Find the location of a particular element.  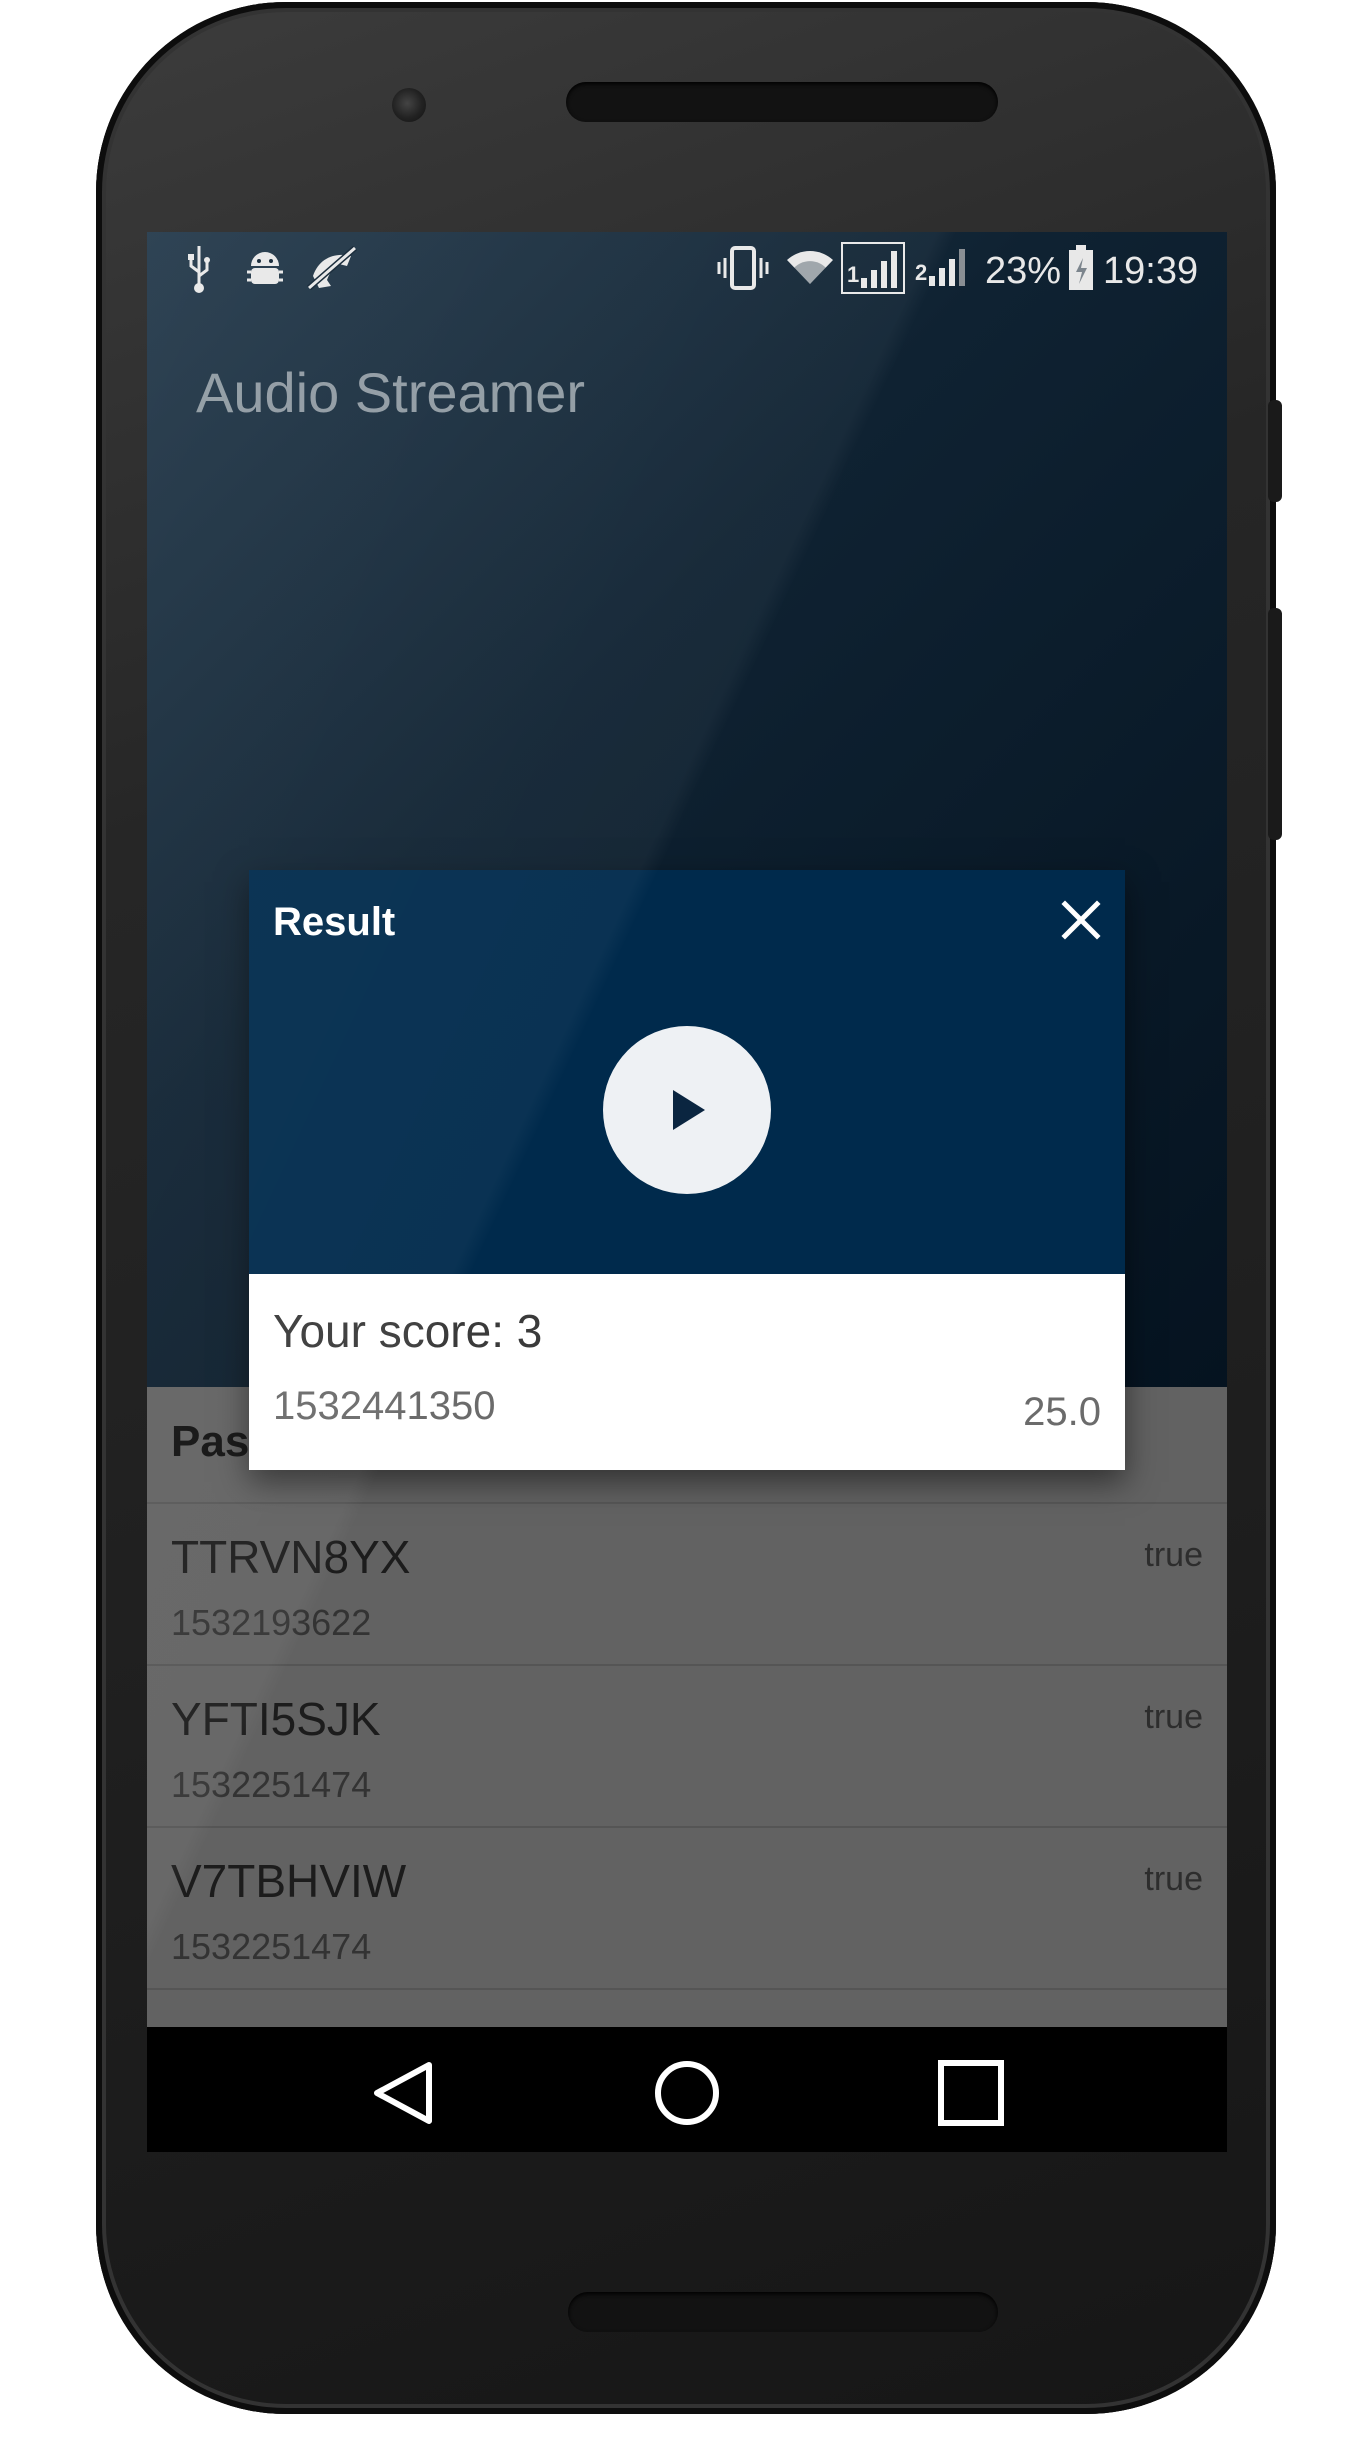

score-text: Your score: 3 is located at coordinates (408, 1331).